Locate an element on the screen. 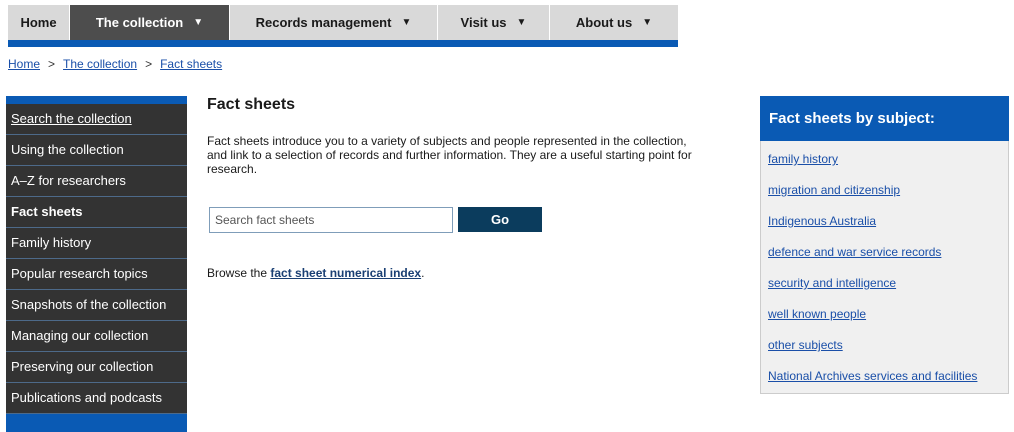 The height and width of the screenshot is (432, 1014). tab-visit-us: Visit us ▼ is located at coordinates (494, 22).